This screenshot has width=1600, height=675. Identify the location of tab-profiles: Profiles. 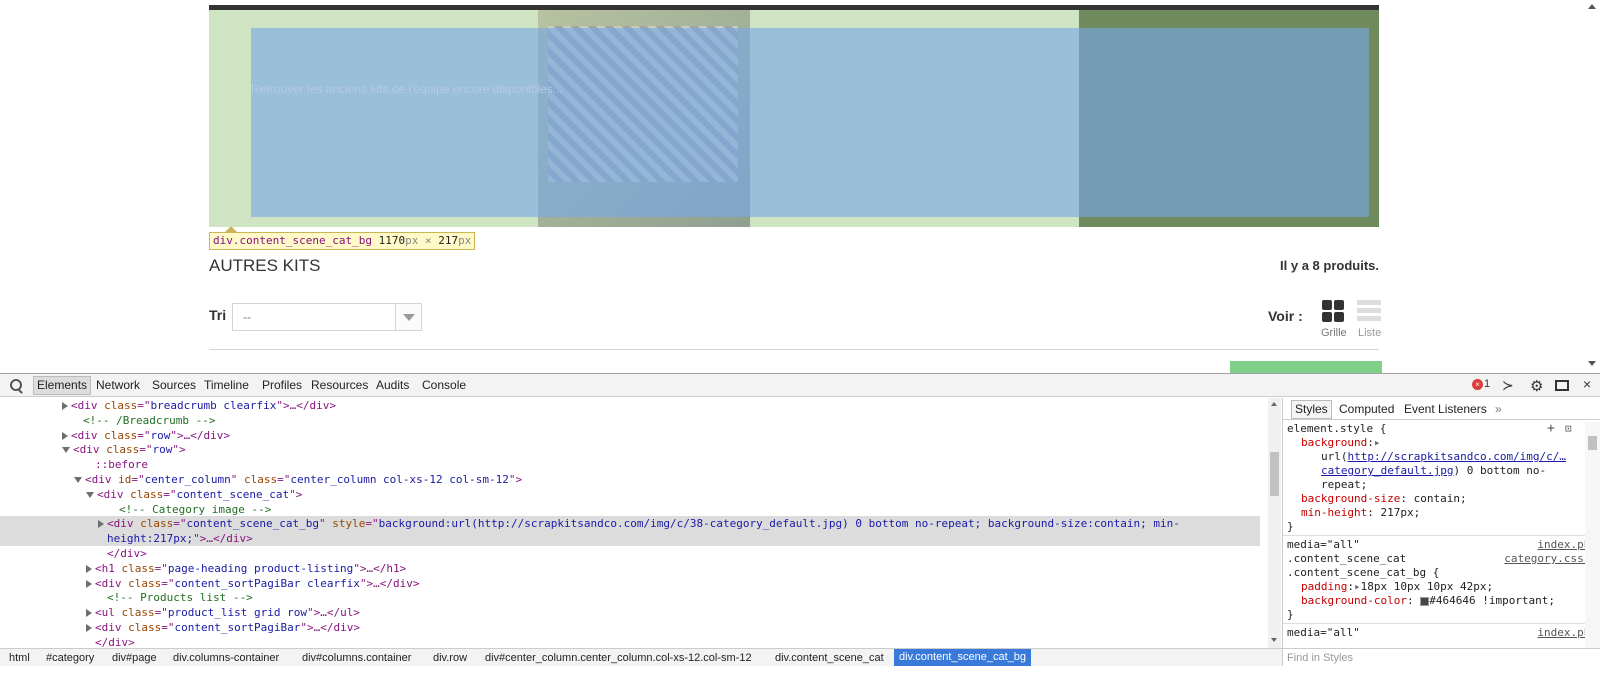
(282, 385).